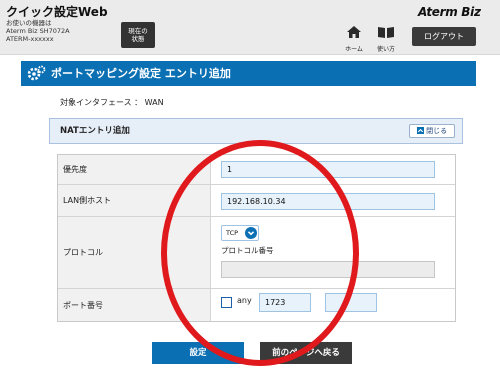 This screenshot has height=378, width=500. I want to click on home-label: ホーム, so click(354, 49).